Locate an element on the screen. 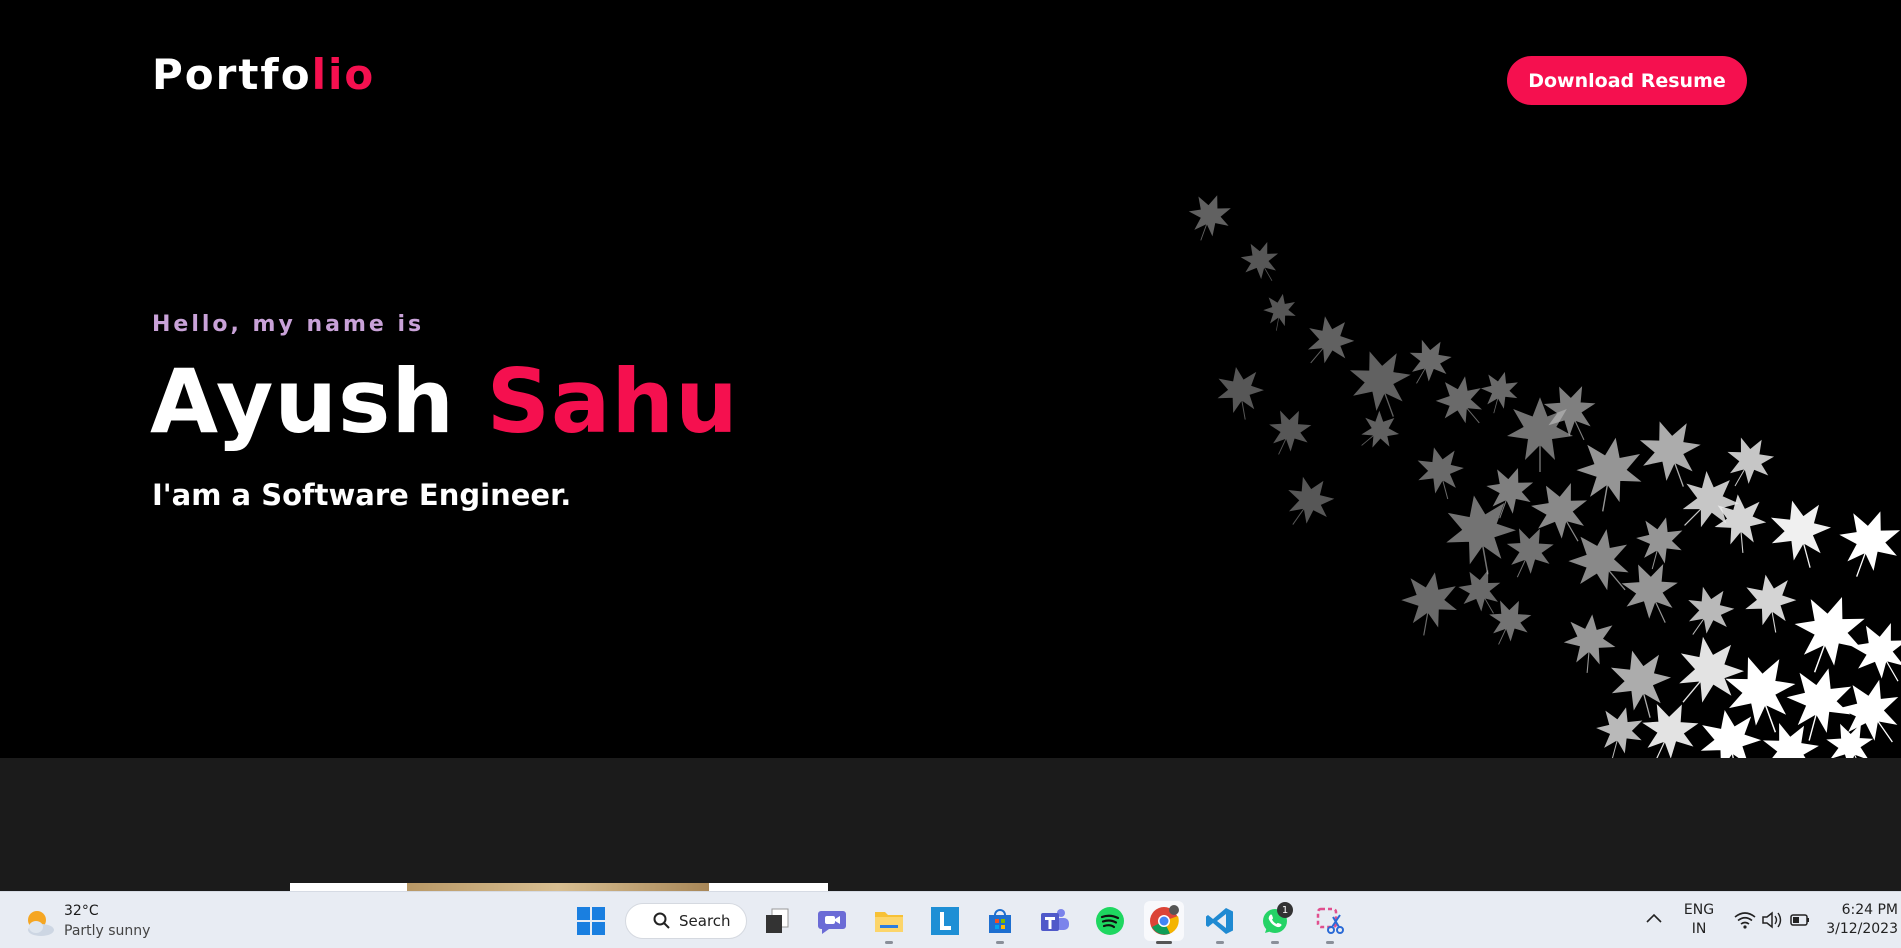 Image resolution: width=1901 pixels, height=948 pixels. chrome-icon is located at coordinates (1164, 922).